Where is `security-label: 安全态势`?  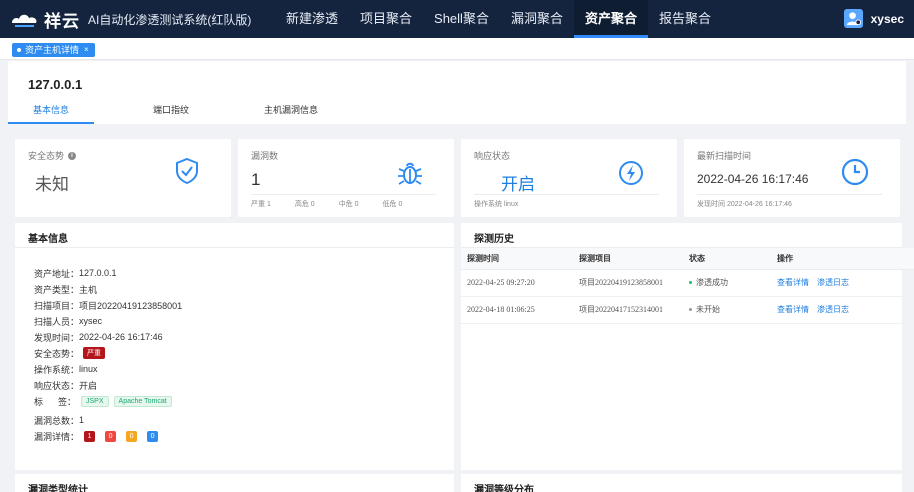 security-label: 安全态势 is located at coordinates (46, 156).